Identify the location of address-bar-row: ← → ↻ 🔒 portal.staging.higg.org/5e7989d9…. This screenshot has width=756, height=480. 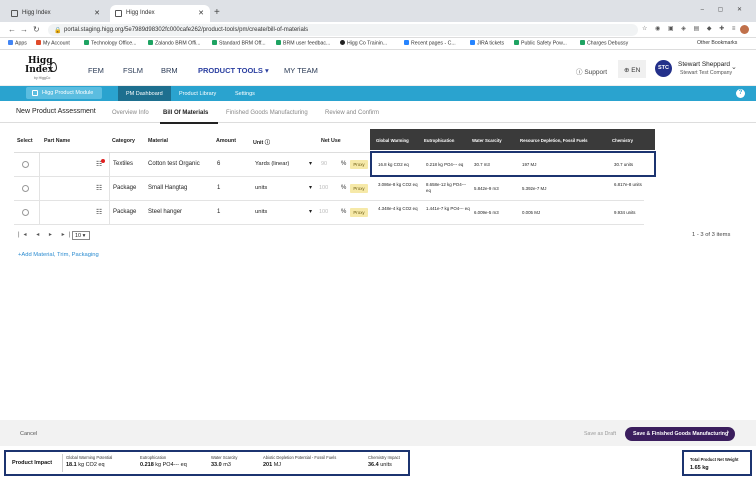
(378, 30).